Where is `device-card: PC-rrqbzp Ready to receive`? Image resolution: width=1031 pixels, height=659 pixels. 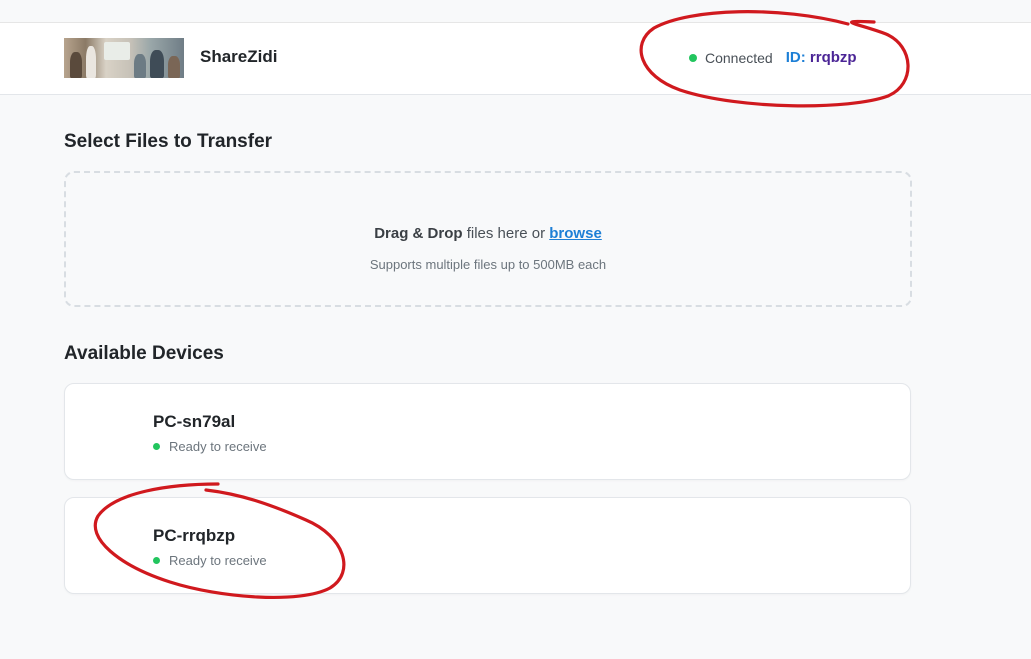
device-card: PC-rrqbzp Ready to receive is located at coordinates (487, 545).